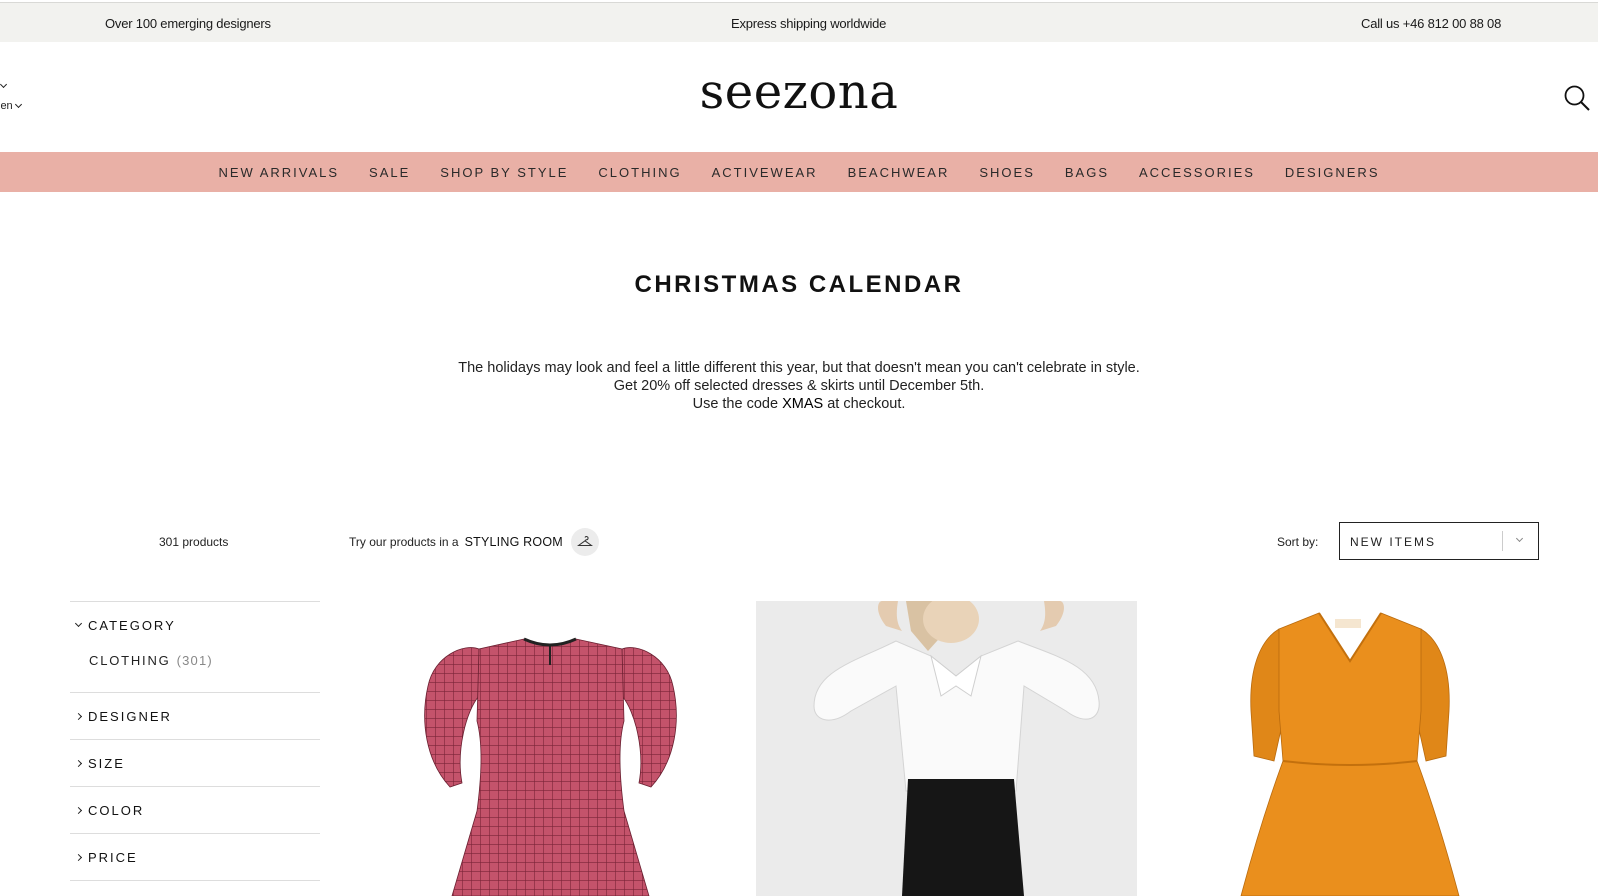  Describe the element at coordinates (504, 172) in the screenshot. I see `nav-shop-by-style: SHOP BY STYLE` at that location.